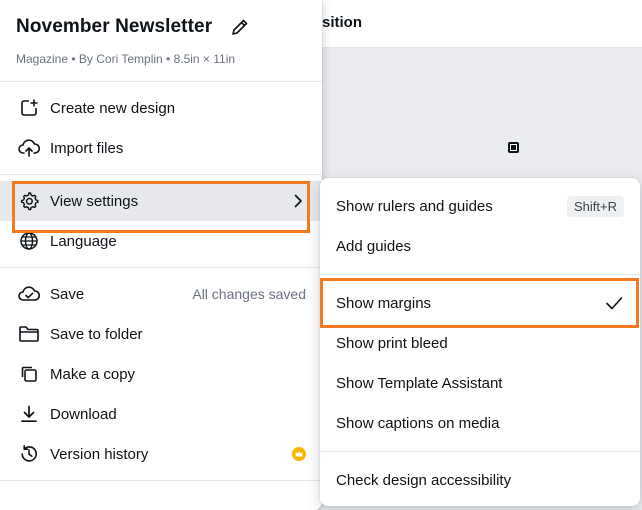  I want to click on submenu-section-accessibility: Check design accessibility, so click(480, 480).